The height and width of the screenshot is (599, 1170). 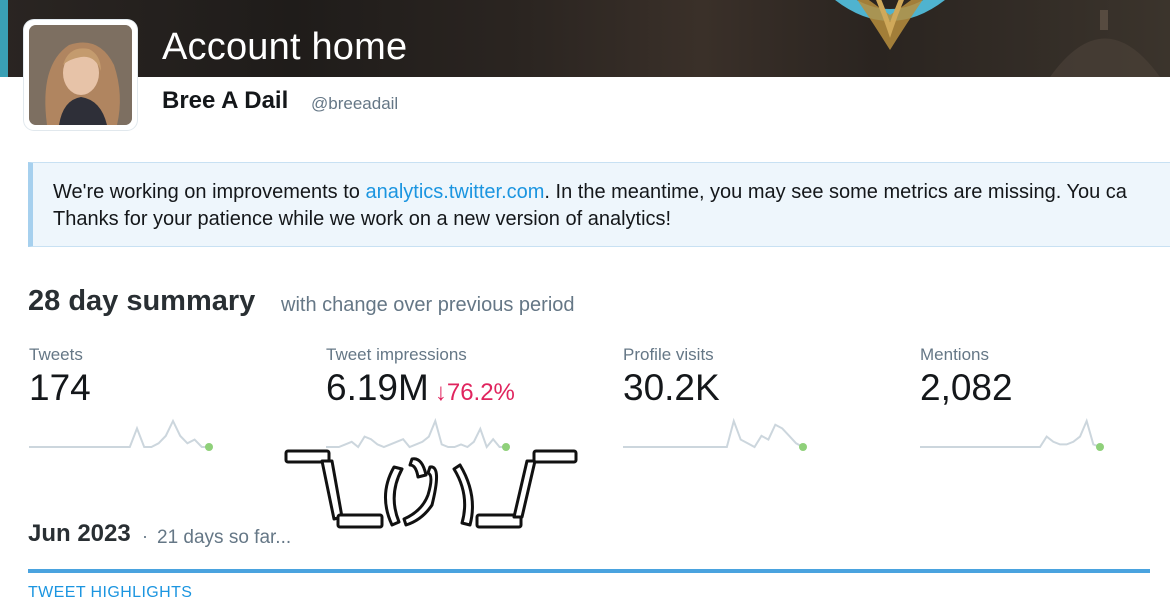 I want to click on arrow-down-icon: ↓, so click(x=440, y=392).